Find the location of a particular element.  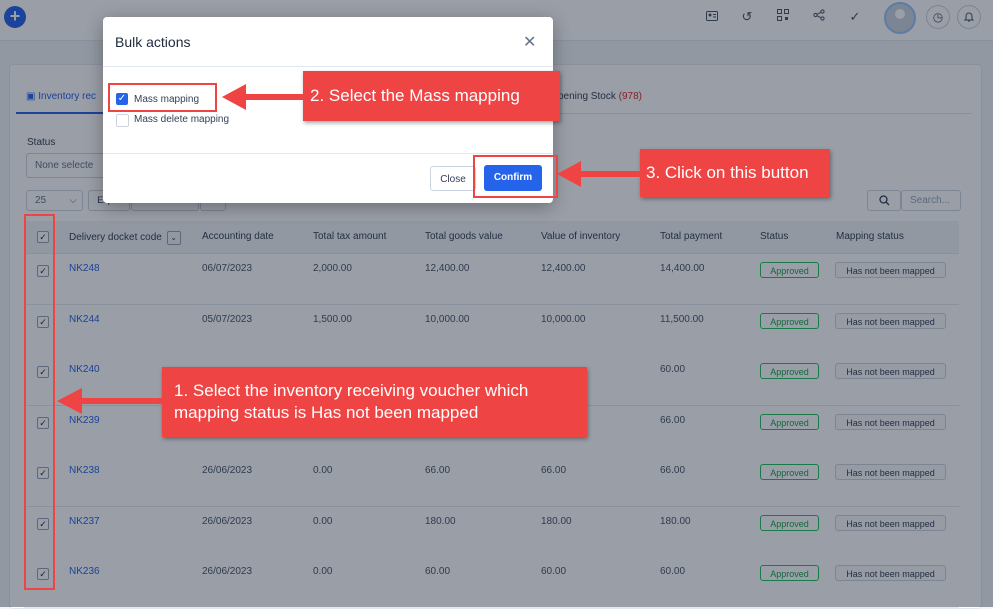

arrow-step-2-head is located at coordinates (234, 97).